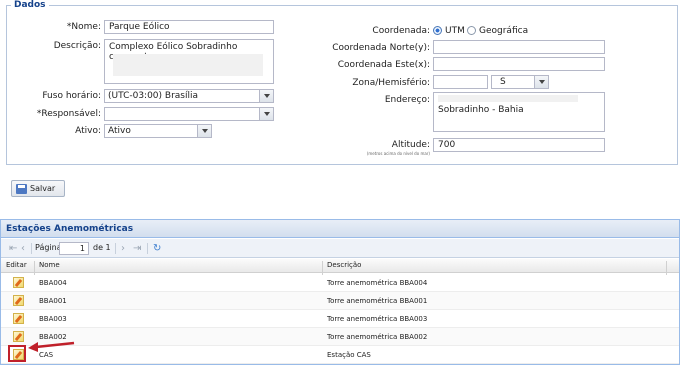  I want to click on col-editar: Editar, so click(16, 265).